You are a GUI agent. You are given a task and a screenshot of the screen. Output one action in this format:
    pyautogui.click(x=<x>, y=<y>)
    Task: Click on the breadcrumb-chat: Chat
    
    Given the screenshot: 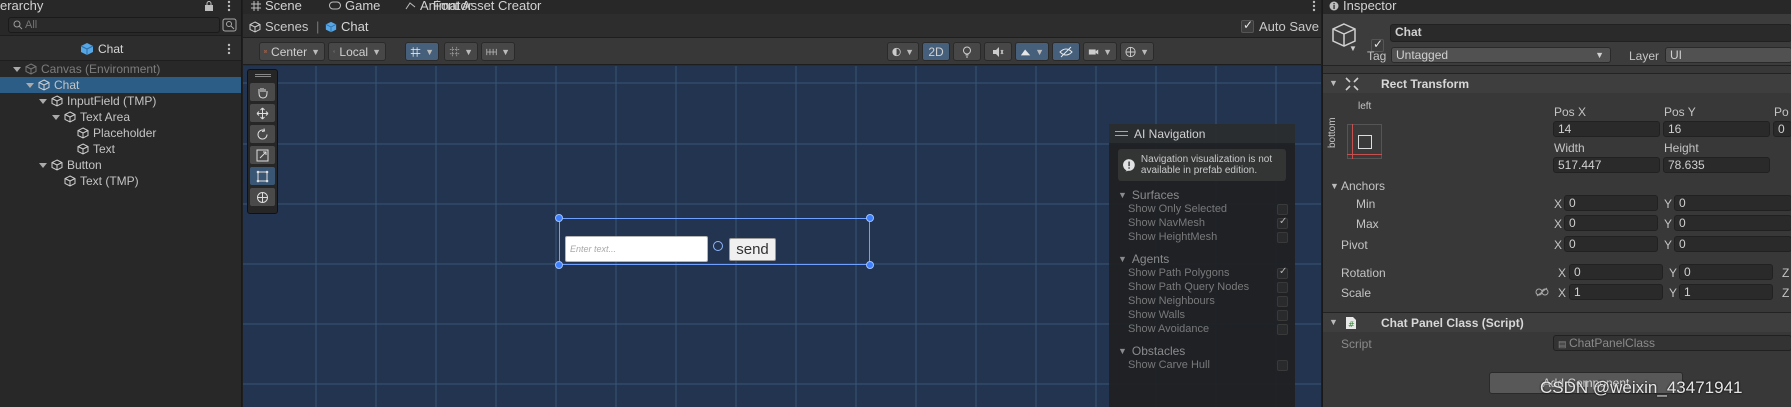 What is the action you would take?
    pyautogui.click(x=346, y=26)
    